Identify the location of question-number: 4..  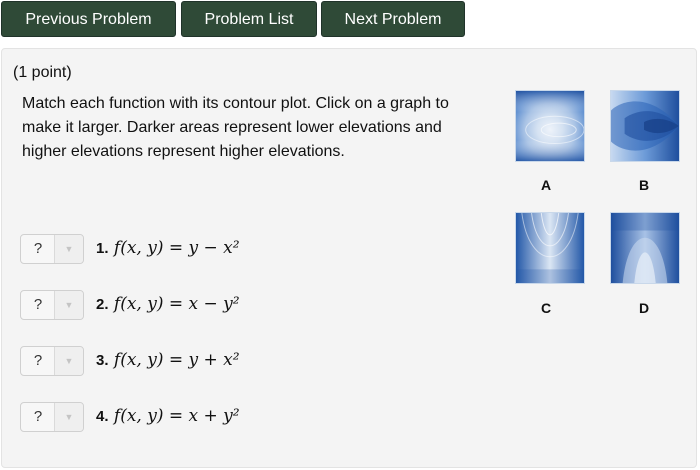
(102, 416).